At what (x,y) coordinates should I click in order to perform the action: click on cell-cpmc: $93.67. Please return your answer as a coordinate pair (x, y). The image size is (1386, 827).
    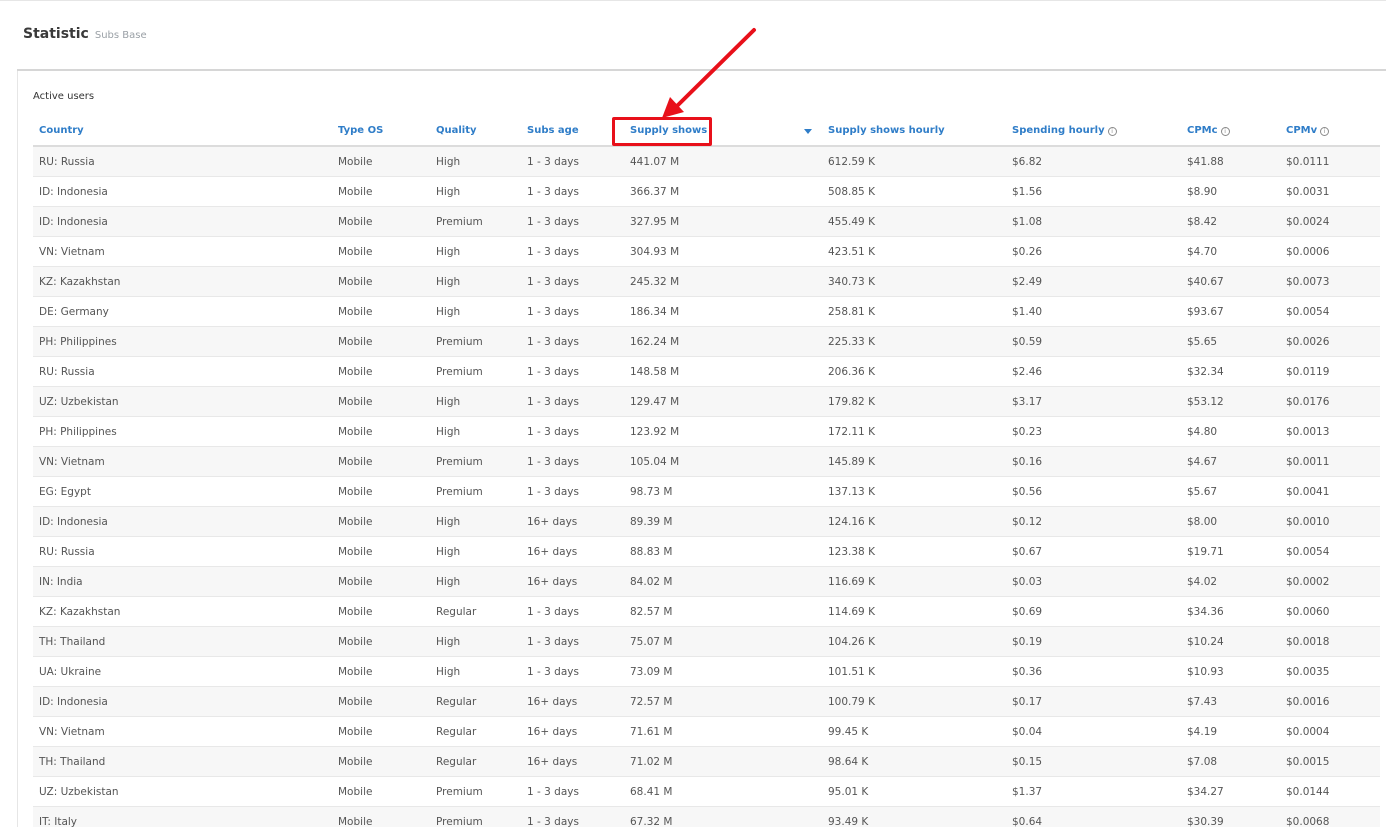
    Looking at the image, I should click on (1230, 311).